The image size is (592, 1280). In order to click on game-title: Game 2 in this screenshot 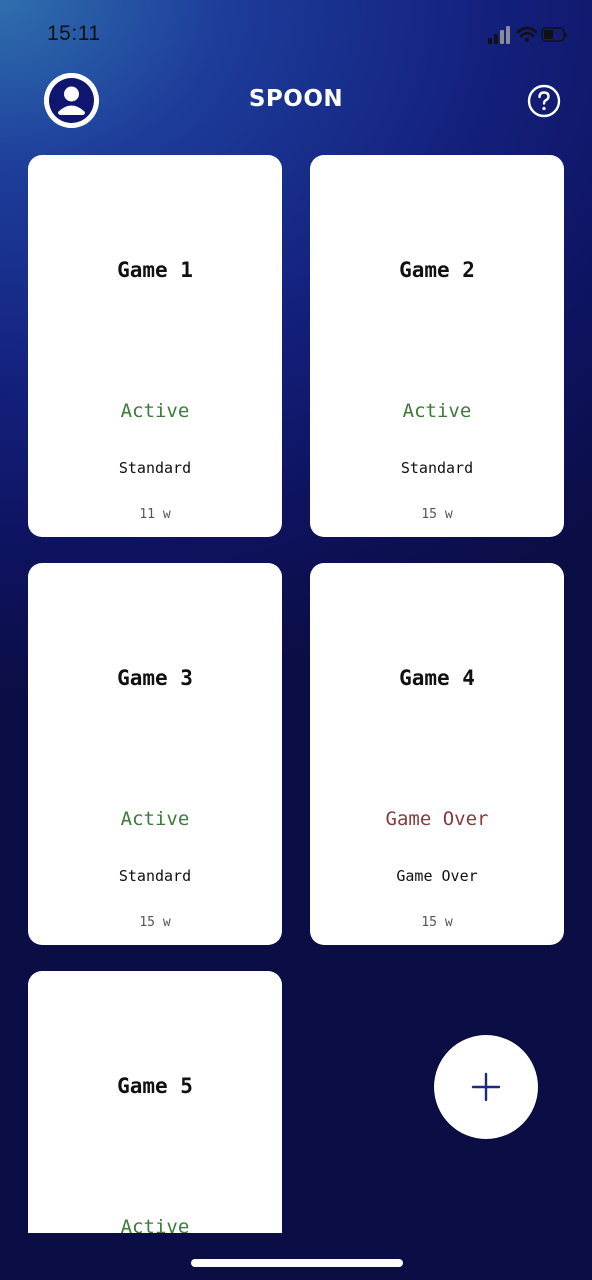, I will do `click(437, 270)`.